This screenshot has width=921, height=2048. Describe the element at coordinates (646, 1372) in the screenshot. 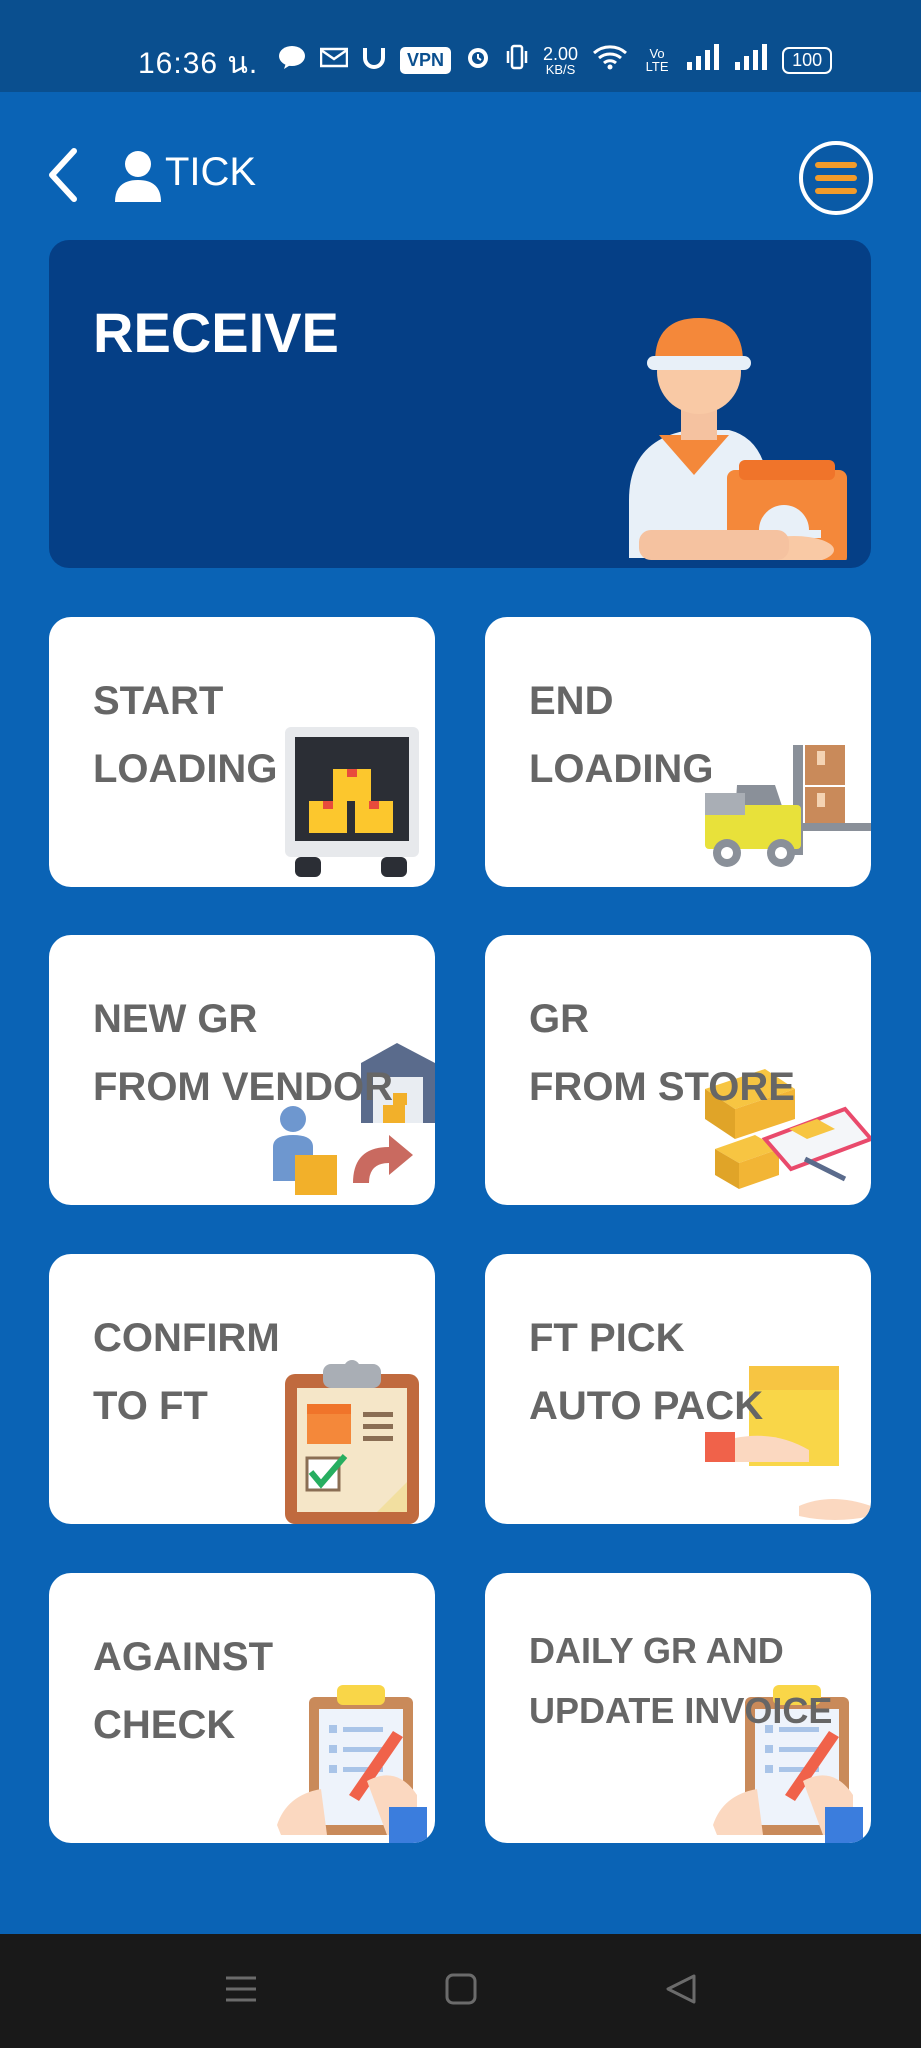

I see `tile-label: FT PICK AUTO PACK` at that location.